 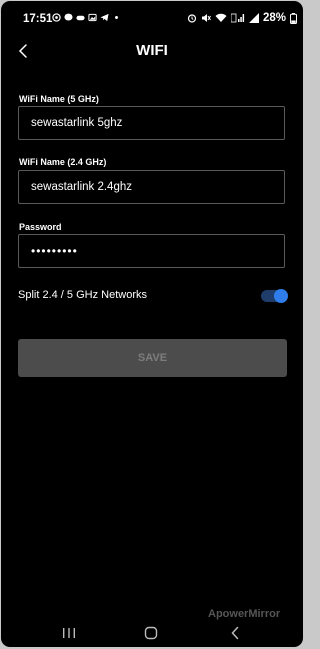 I want to click on home-button, so click(x=151, y=633).